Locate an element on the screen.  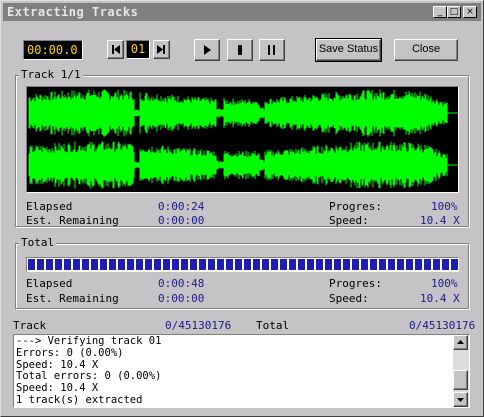
close-button: Close is located at coordinates (426, 50).